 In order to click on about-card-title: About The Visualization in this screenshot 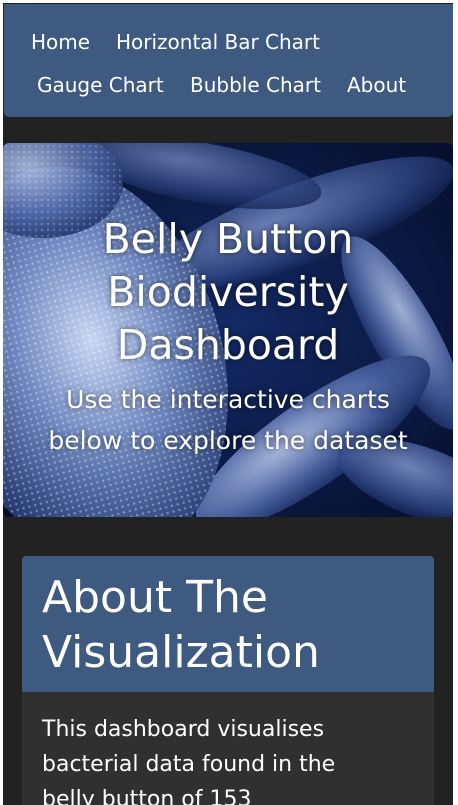, I will do `click(232, 625)`.